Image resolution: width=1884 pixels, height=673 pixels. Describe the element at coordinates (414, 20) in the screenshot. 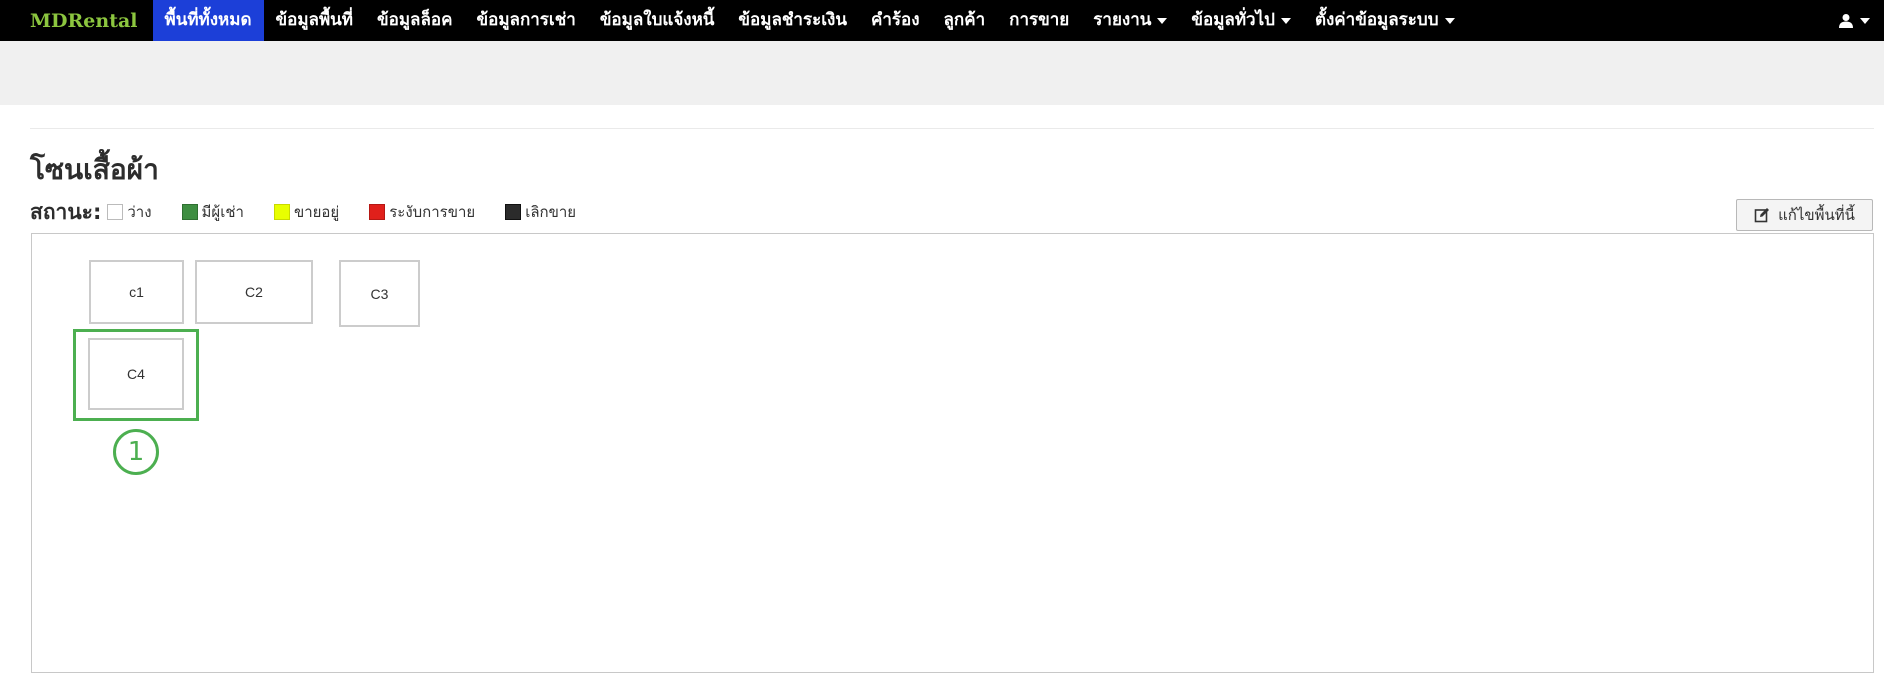

I see `nav-item-lock-info: ข้อมูลล็อค` at that location.